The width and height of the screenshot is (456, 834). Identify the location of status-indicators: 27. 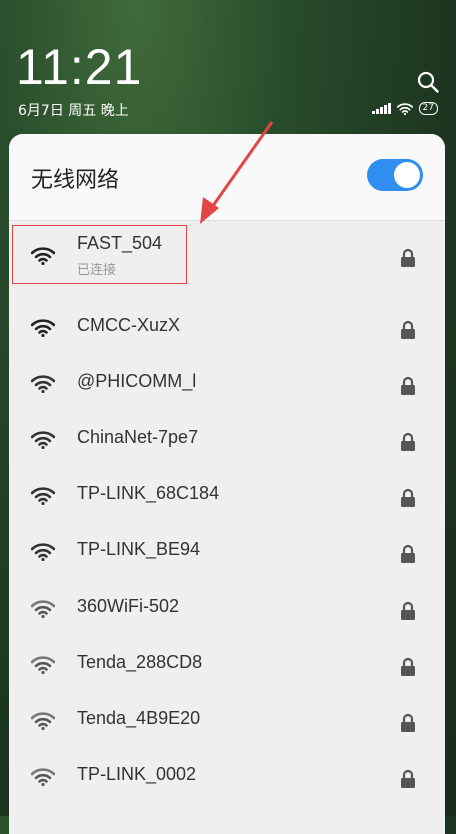
(405, 108).